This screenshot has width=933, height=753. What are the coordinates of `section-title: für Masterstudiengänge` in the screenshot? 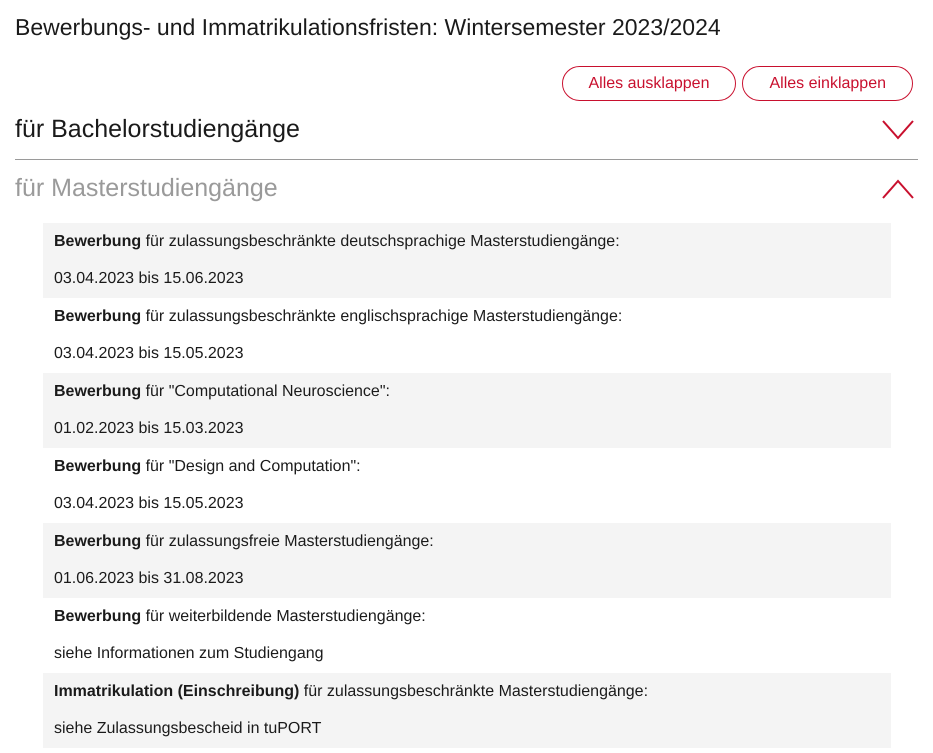 It's located at (146, 188).